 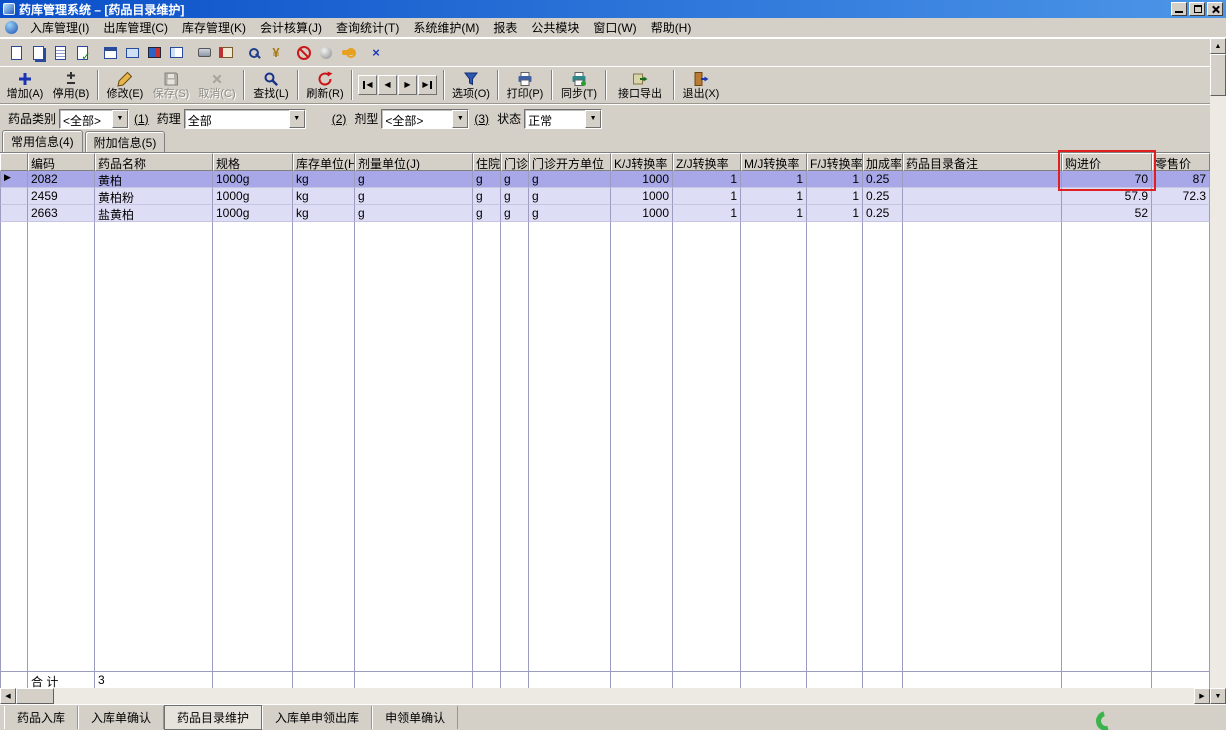 What do you see at coordinates (60, 53) in the screenshot?
I see `doc-lines-button` at bounding box center [60, 53].